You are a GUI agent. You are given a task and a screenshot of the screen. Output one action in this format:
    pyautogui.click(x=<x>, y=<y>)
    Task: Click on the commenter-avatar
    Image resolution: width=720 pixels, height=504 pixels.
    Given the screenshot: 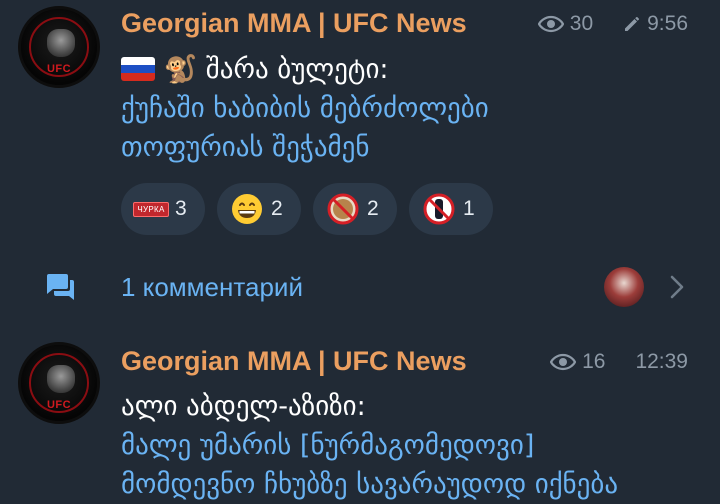 What is the action you would take?
    pyautogui.click(x=624, y=287)
    